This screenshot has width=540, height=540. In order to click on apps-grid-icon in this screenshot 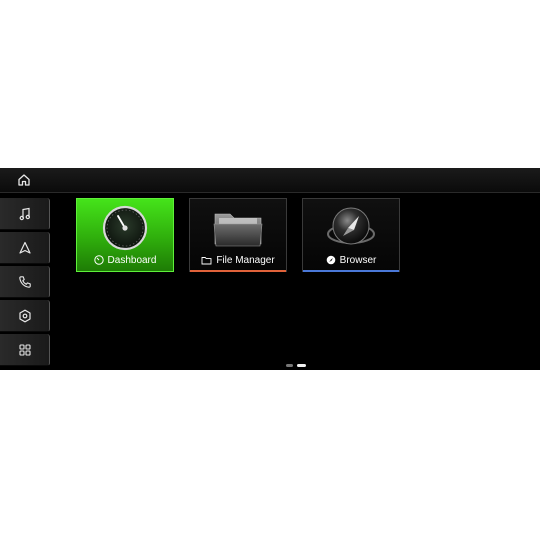, I will do `click(24, 349)`.